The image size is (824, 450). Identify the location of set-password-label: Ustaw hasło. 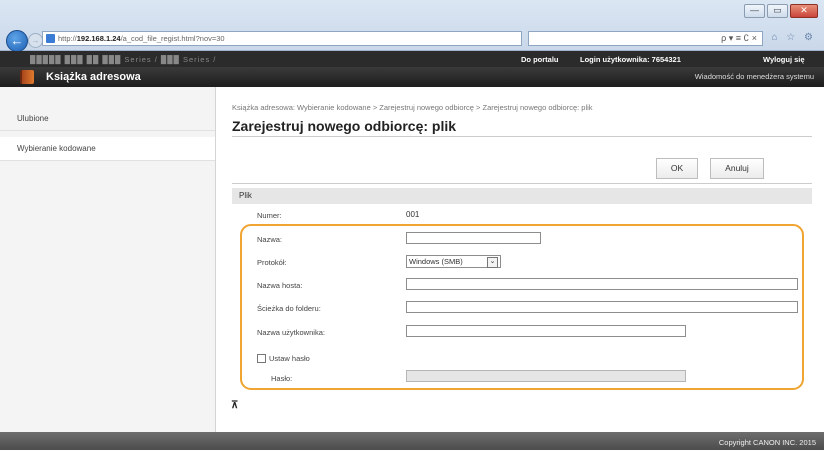
(289, 358).